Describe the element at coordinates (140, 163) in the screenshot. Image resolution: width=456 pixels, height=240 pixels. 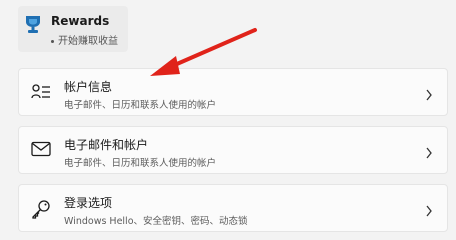
I see `email-accounts-description: 电子邮件、日历和联系人使用的帐户` at that location.